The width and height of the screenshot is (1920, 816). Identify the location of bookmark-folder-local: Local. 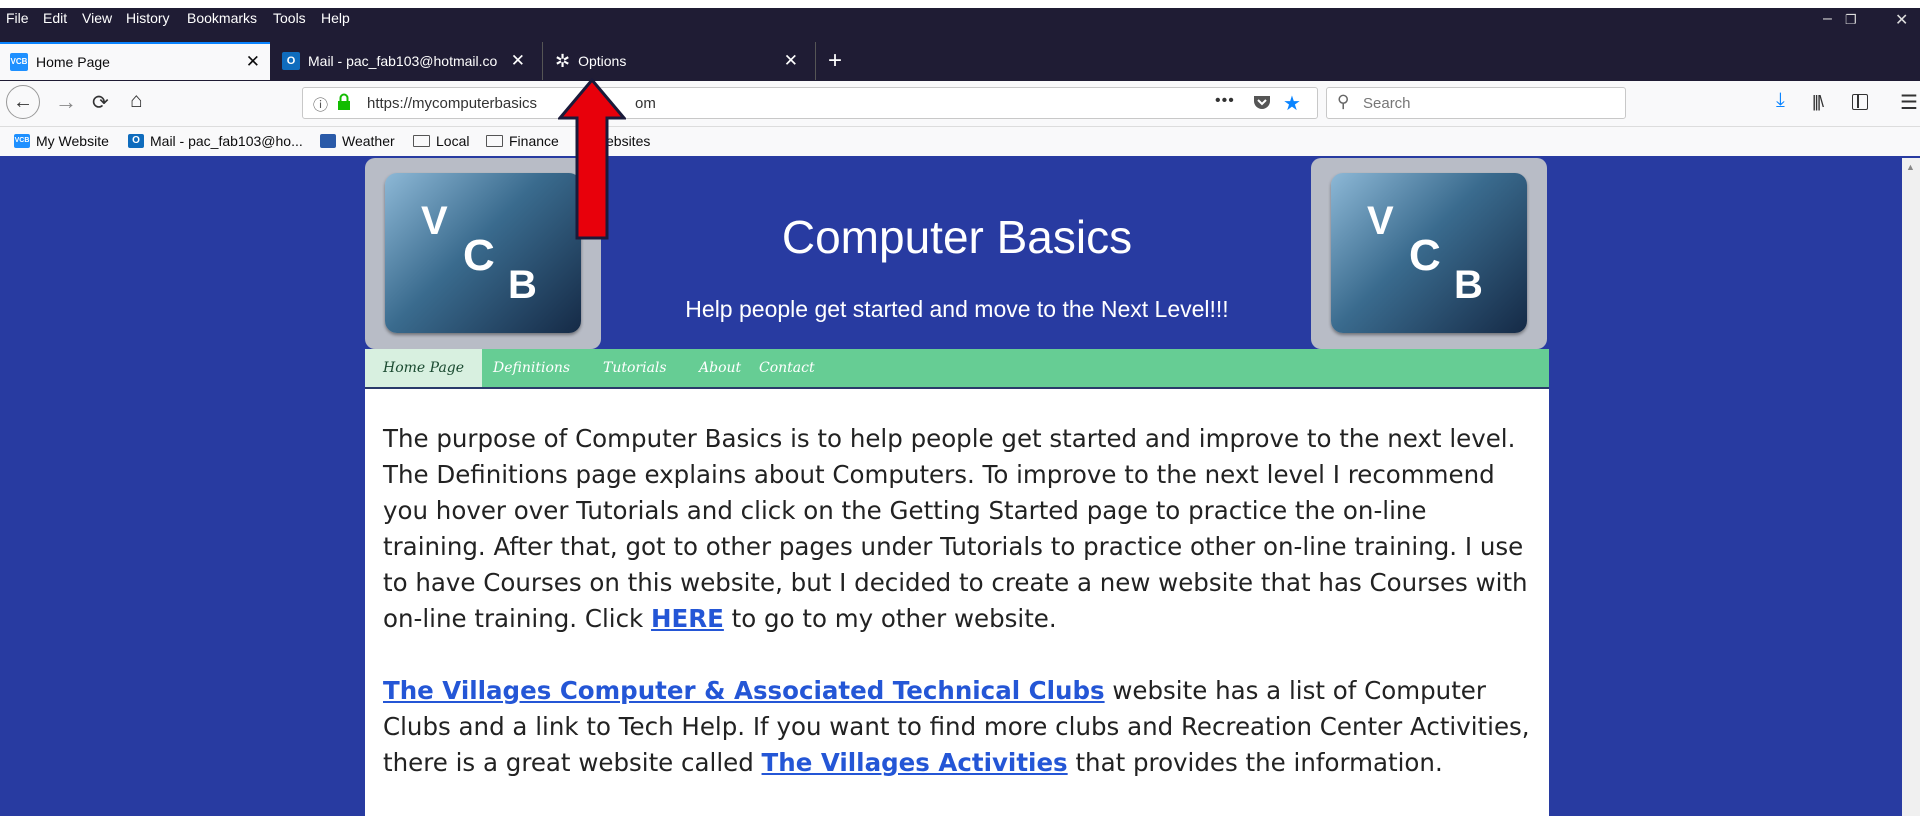
(441, 141).